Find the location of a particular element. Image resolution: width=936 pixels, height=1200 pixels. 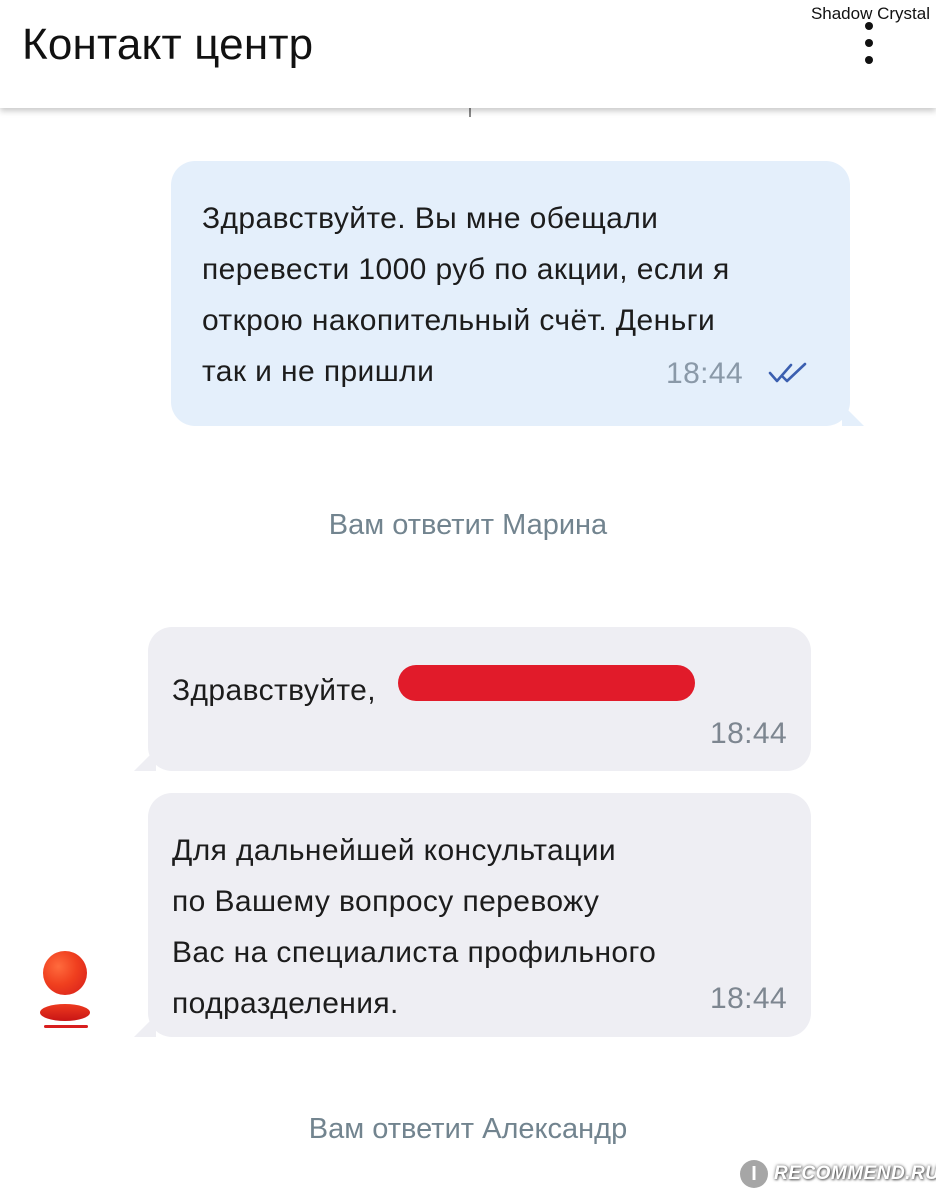

message-line: подразделения. is located at coordinates (285, 1003).